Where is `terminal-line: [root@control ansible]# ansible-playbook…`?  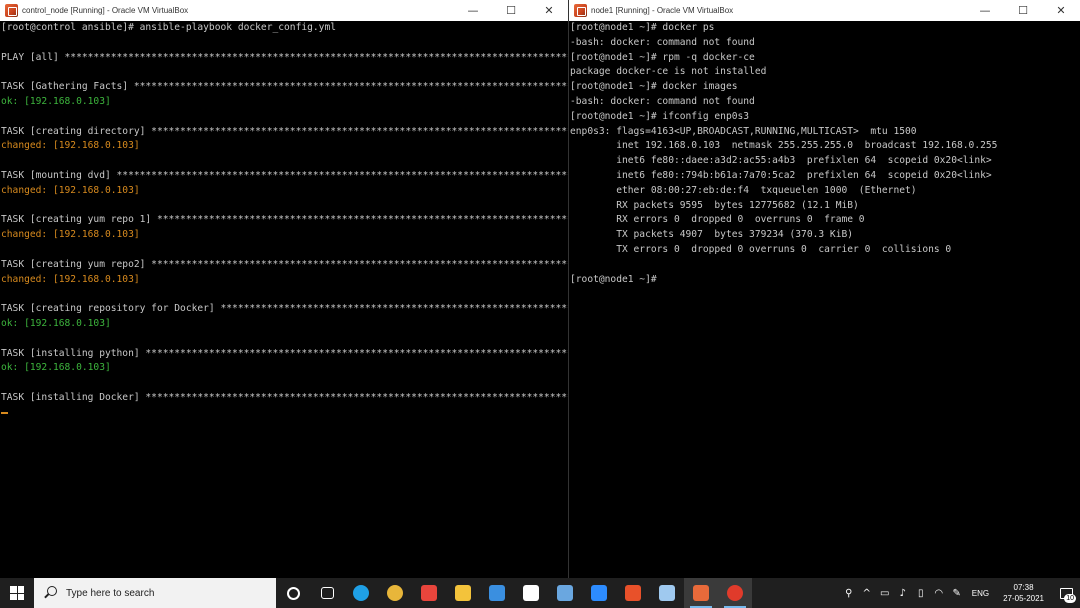 terminal-line: [root@control ansible]# ansible-playbook… is located at coordinates (169, 27).